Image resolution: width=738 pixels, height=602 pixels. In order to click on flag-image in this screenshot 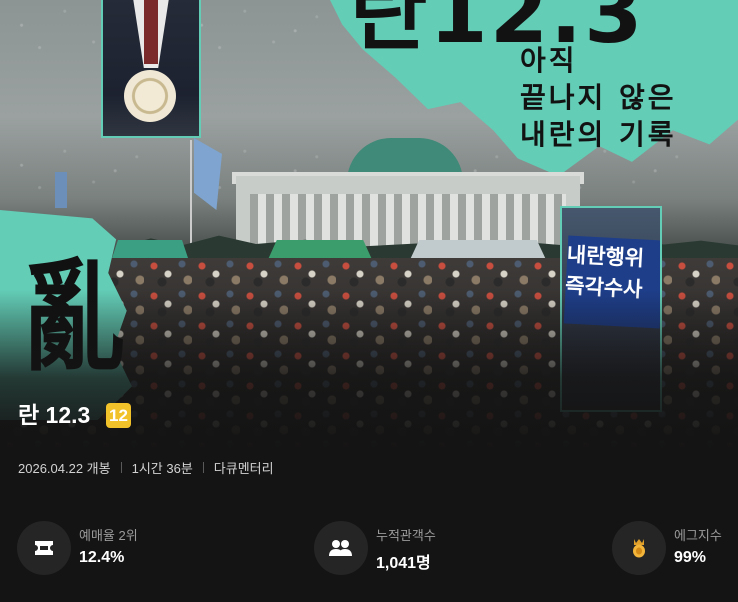, I will do `click(61, 190)`.